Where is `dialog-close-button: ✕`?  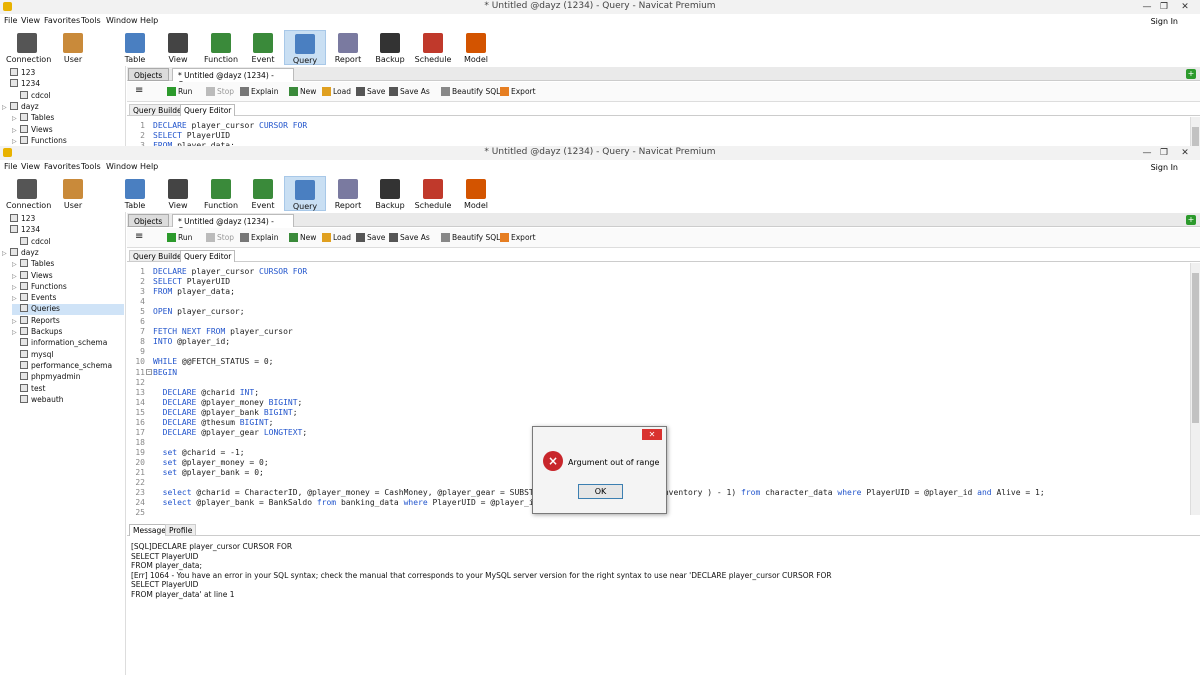 dialog-close-button: ✕ is located at coordinates (652, 434).